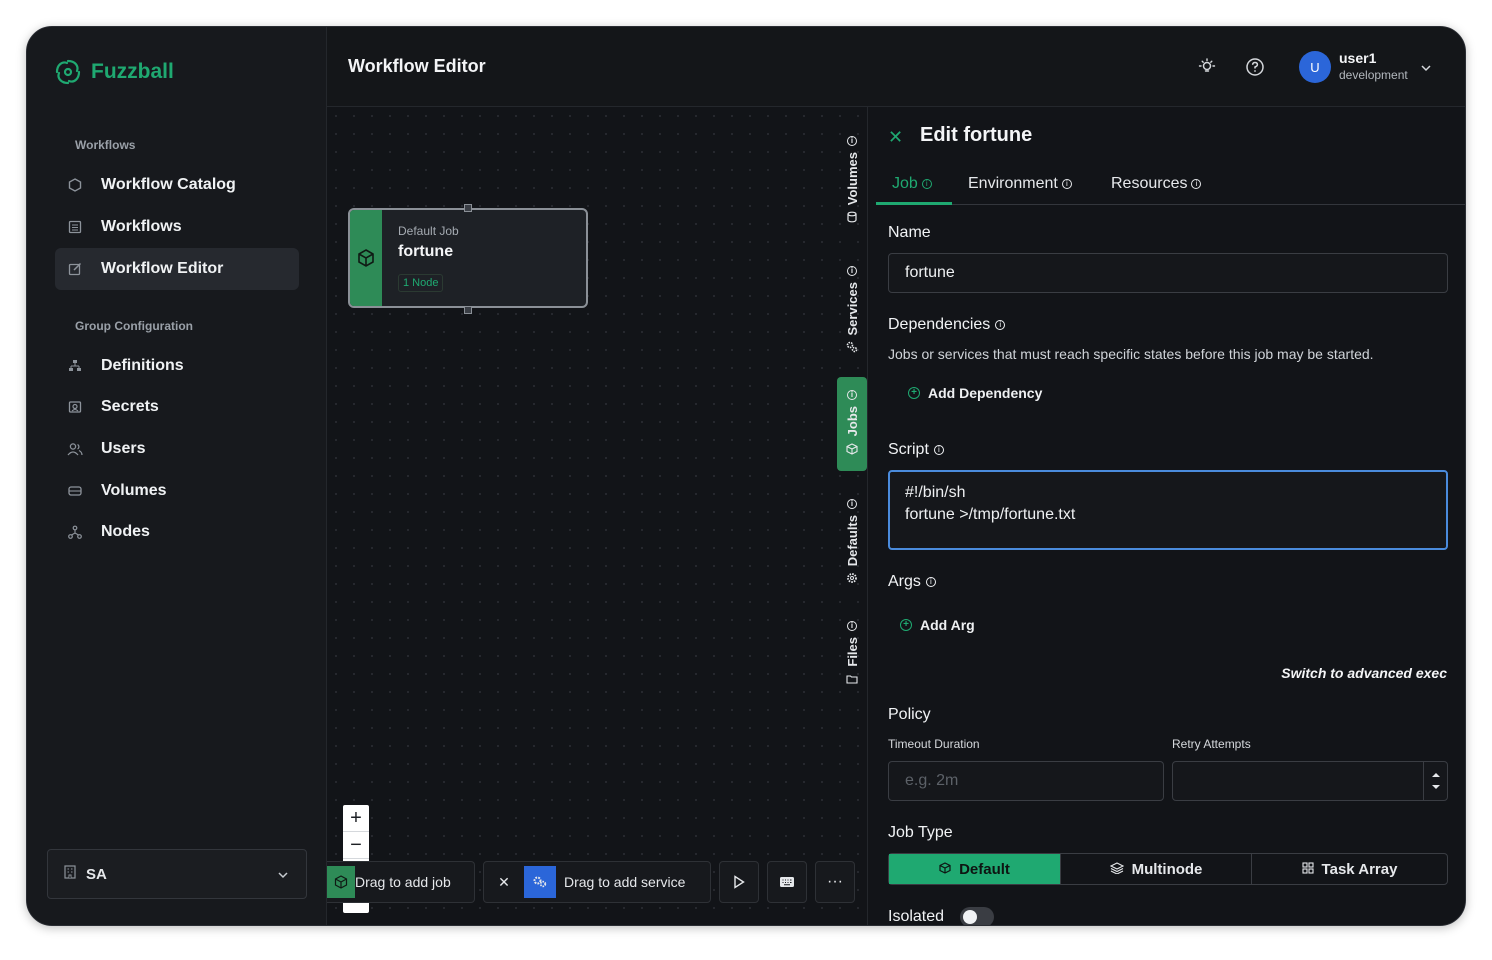 The width and height of the screenshot is (1492, 960). I want to click on job-type-task-array: Task Array, so click(1349, 869).